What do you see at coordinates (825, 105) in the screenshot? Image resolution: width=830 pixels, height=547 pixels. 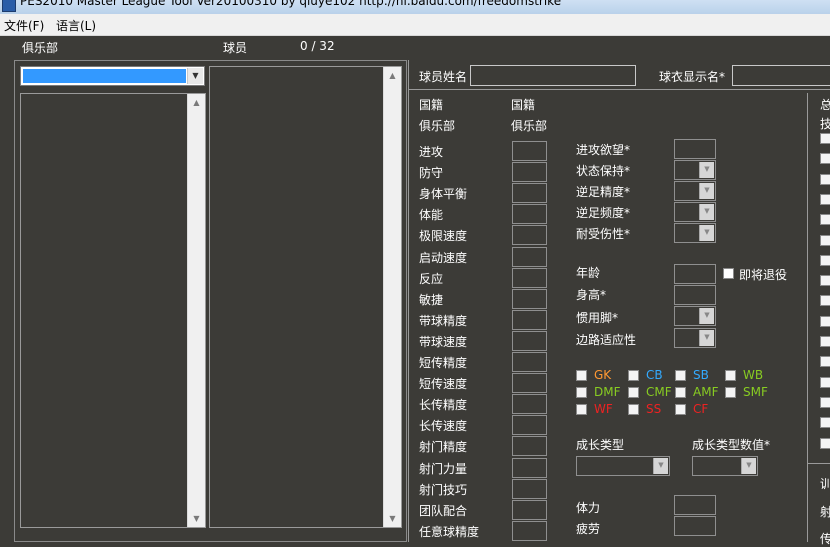 I see `right-panel-char-1: 总` at bounding box center [825, 105].